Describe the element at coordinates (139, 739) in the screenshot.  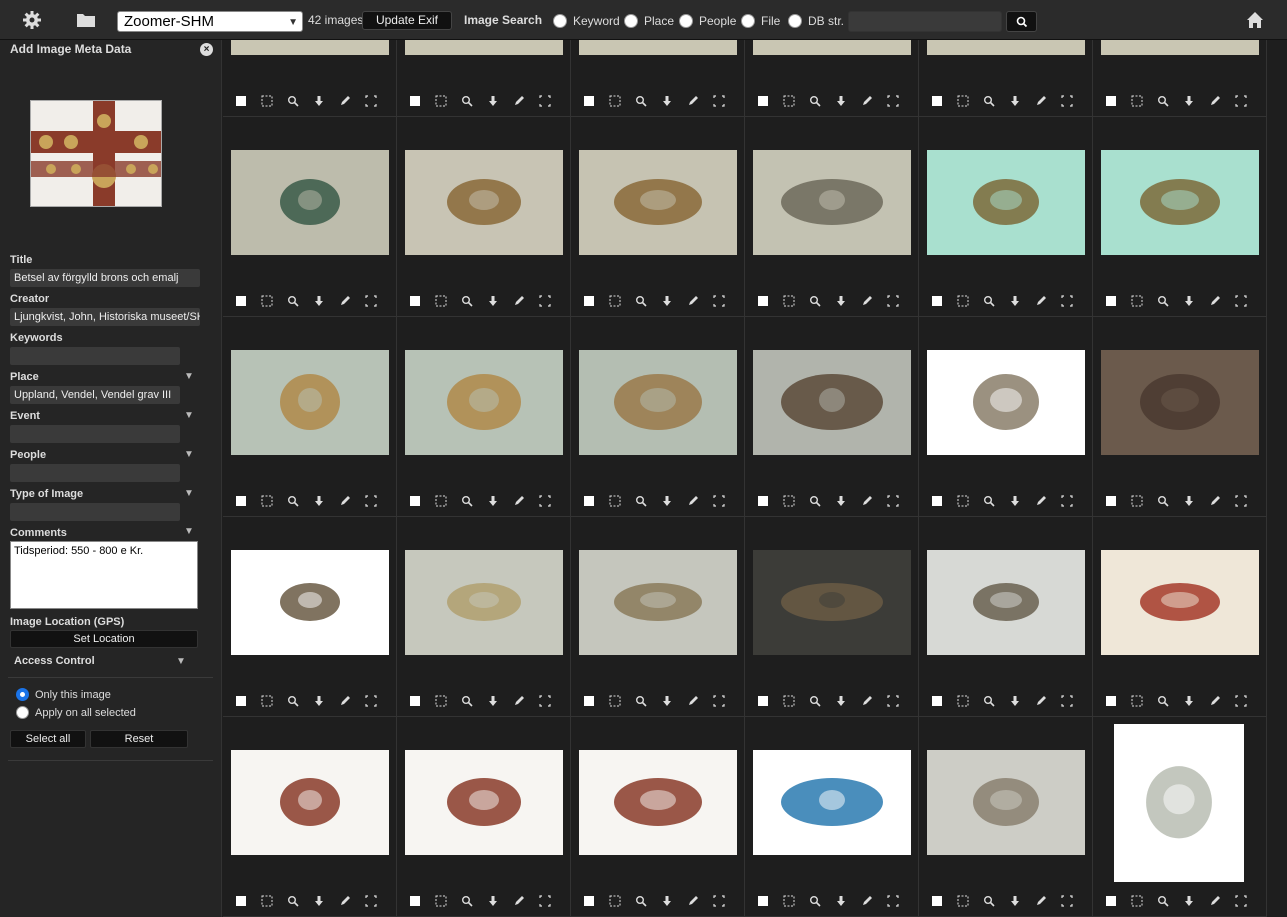
I see `reset-button: Reset` at that location.